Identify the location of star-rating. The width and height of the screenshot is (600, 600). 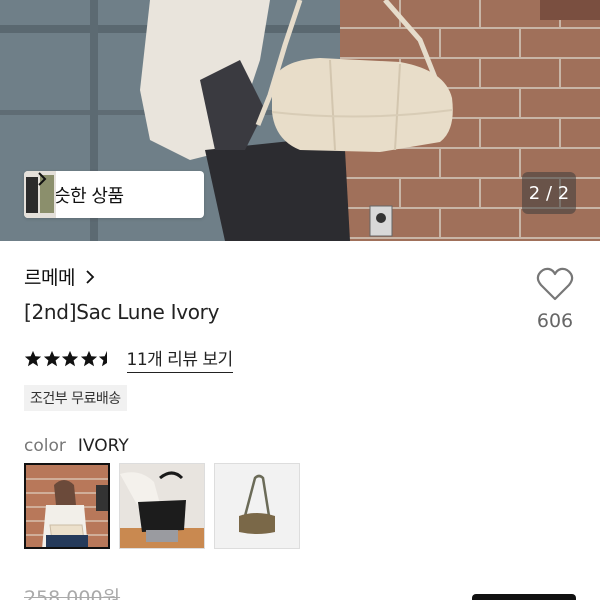
(70, 359).